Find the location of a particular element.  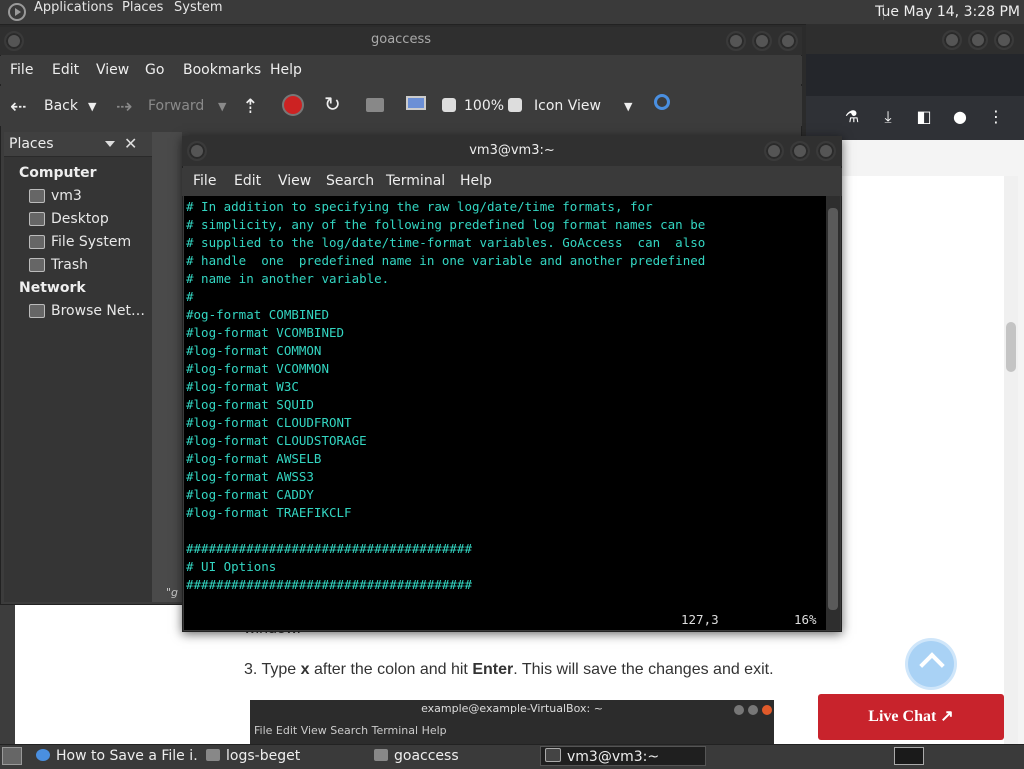

profile-icon: ● is located at coordinates (960, 117).